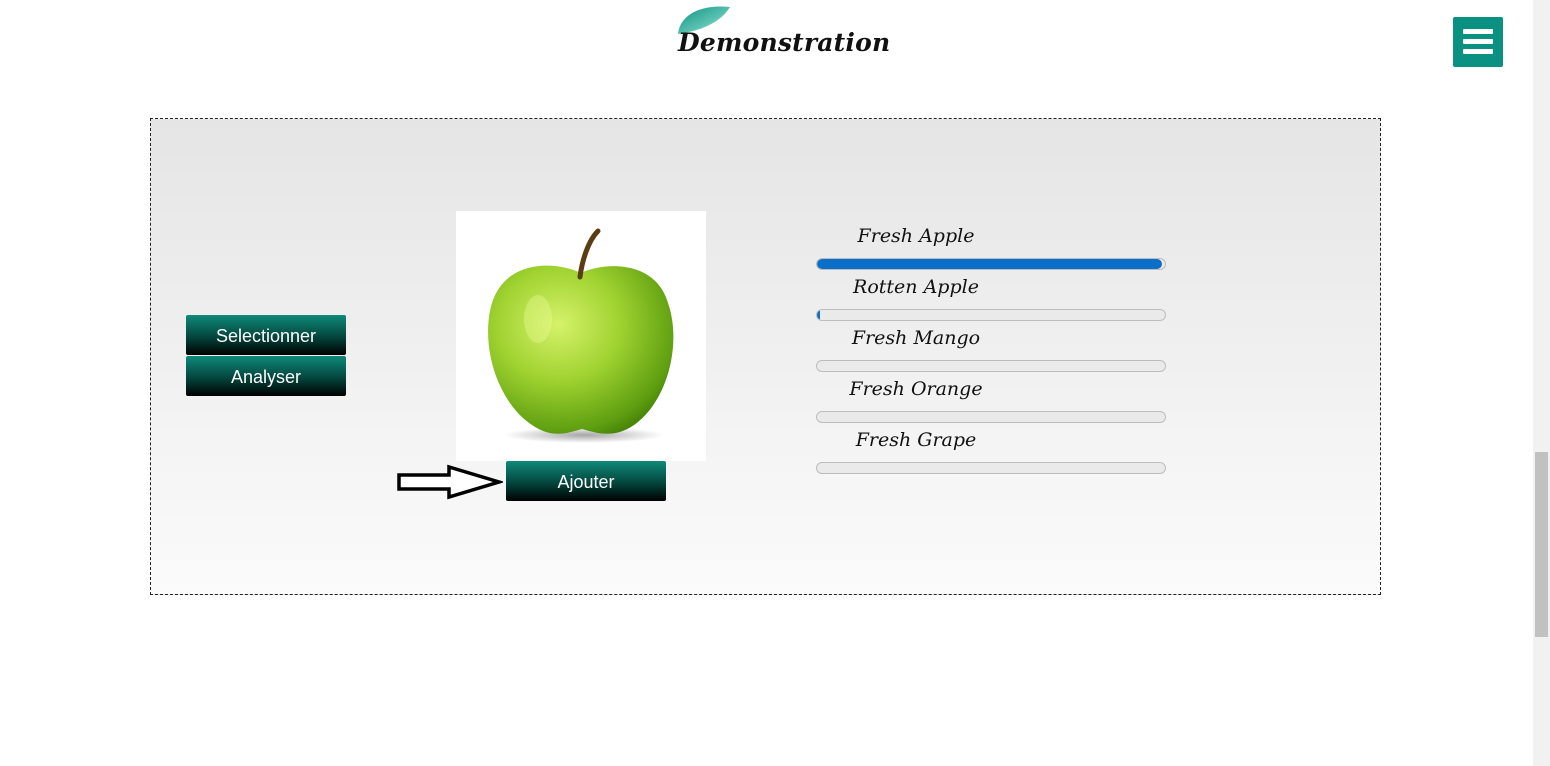 The width and height of the screenshot is (1550, 766). I want to click on result-label: Fresh Grape, so click(916, 440).